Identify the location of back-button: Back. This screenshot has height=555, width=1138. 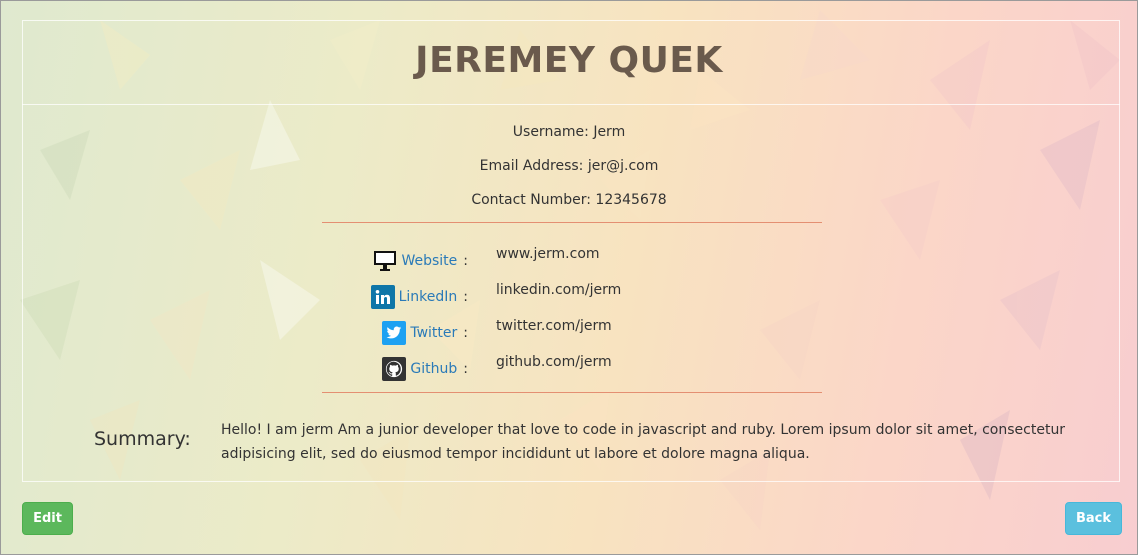
(1093, 518).